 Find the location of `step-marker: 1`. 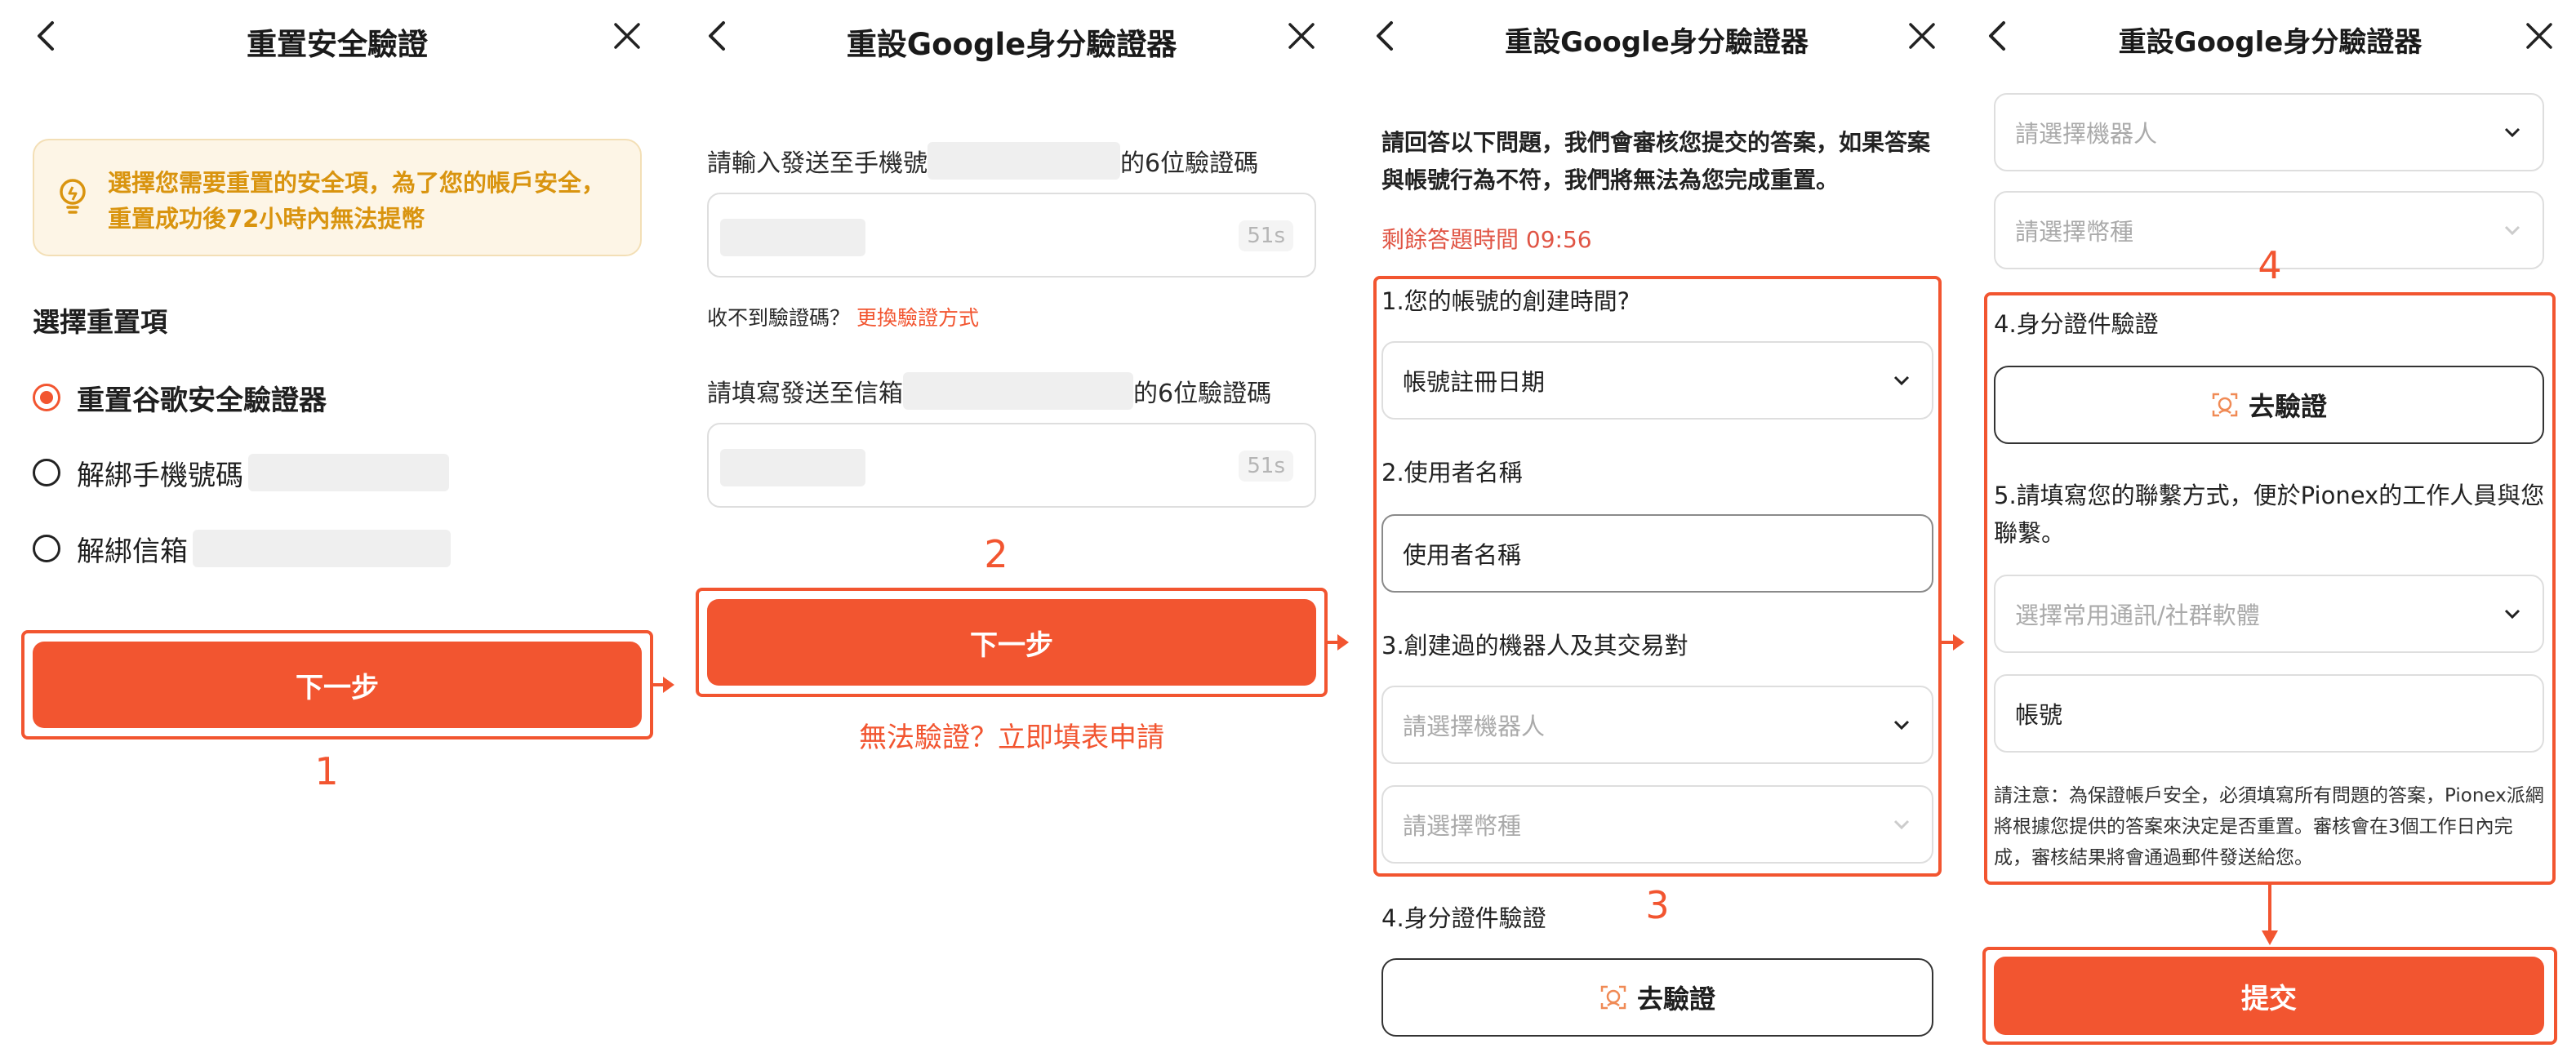

step-marker: 1 is located at coordinates (326, 771).